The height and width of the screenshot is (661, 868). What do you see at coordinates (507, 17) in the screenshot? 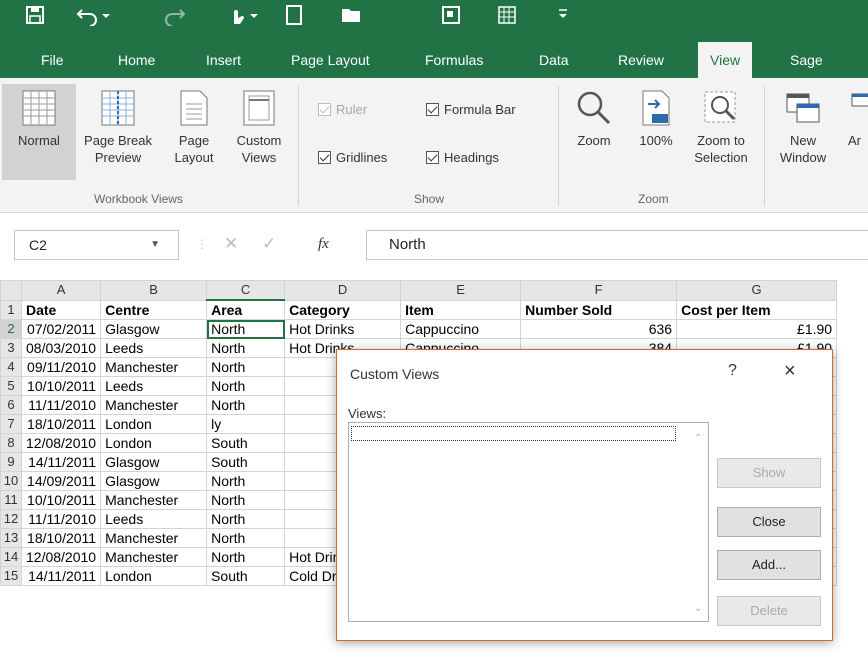
I see `table-grid-icon` at bounding box center [507, 17].